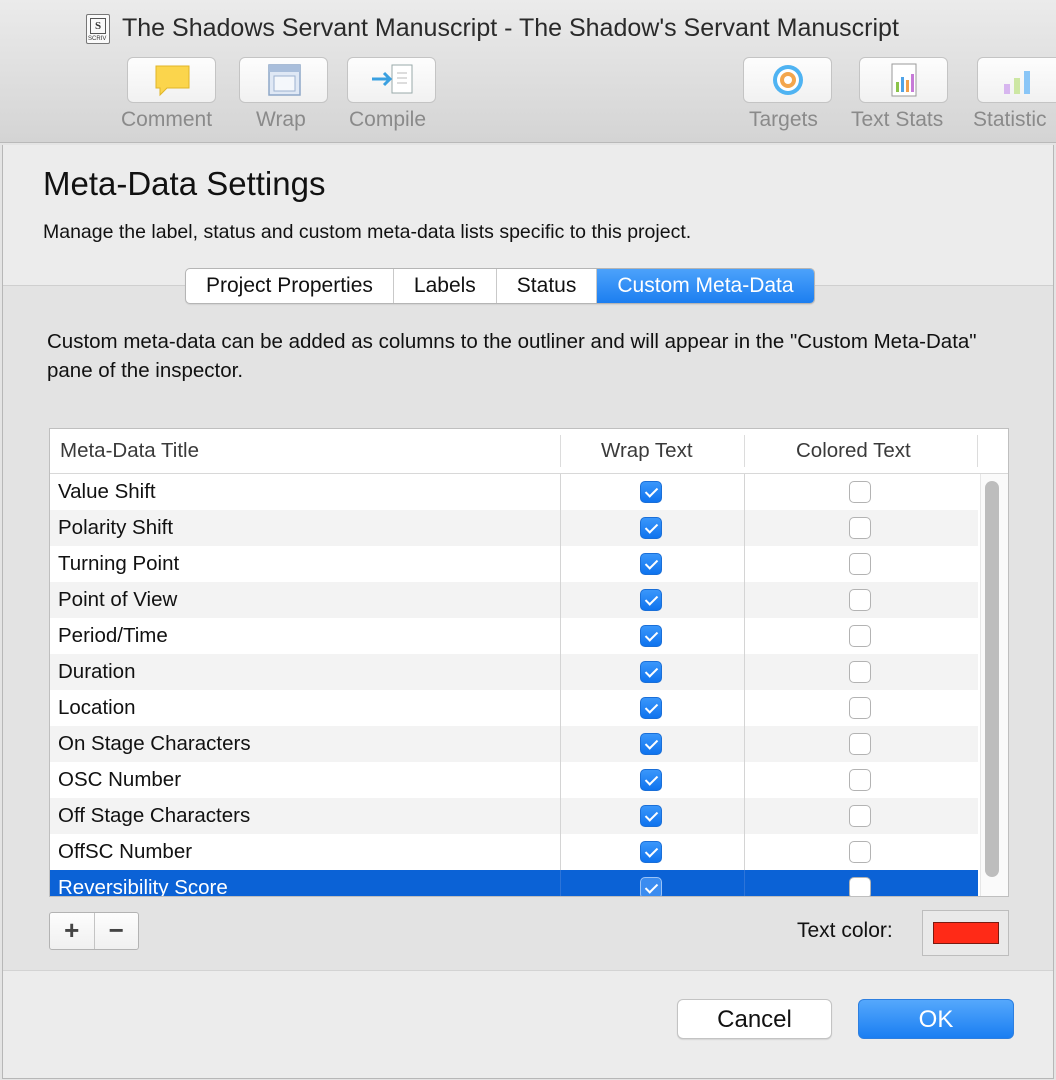 Image resolution: width=1056 pixels, height=1080 pixels. Describe the element at coordinates (1010, 119) in the screenshot. I see `statistics-label: Statistic` at that location.